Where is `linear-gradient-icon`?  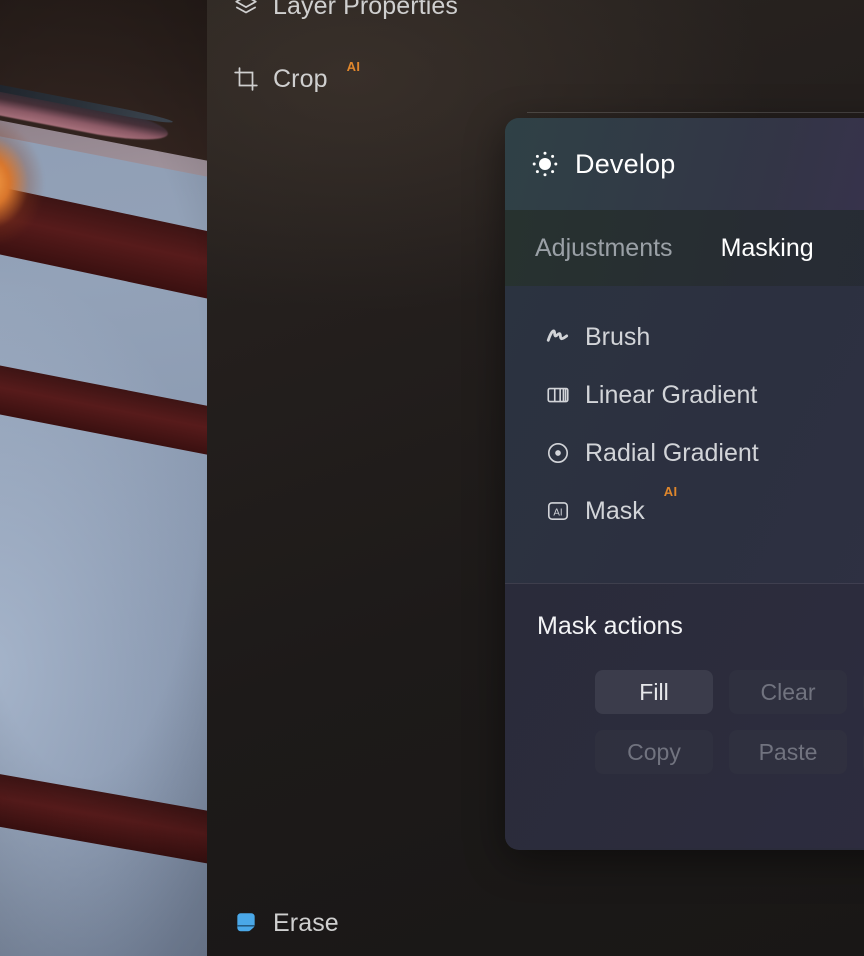
linear-gradient-icon is located at coordinates (558, 395).